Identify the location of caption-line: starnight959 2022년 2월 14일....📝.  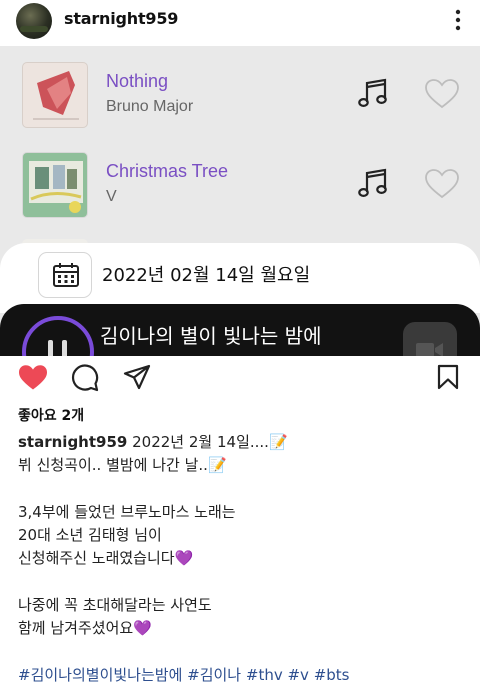
(243, 442).